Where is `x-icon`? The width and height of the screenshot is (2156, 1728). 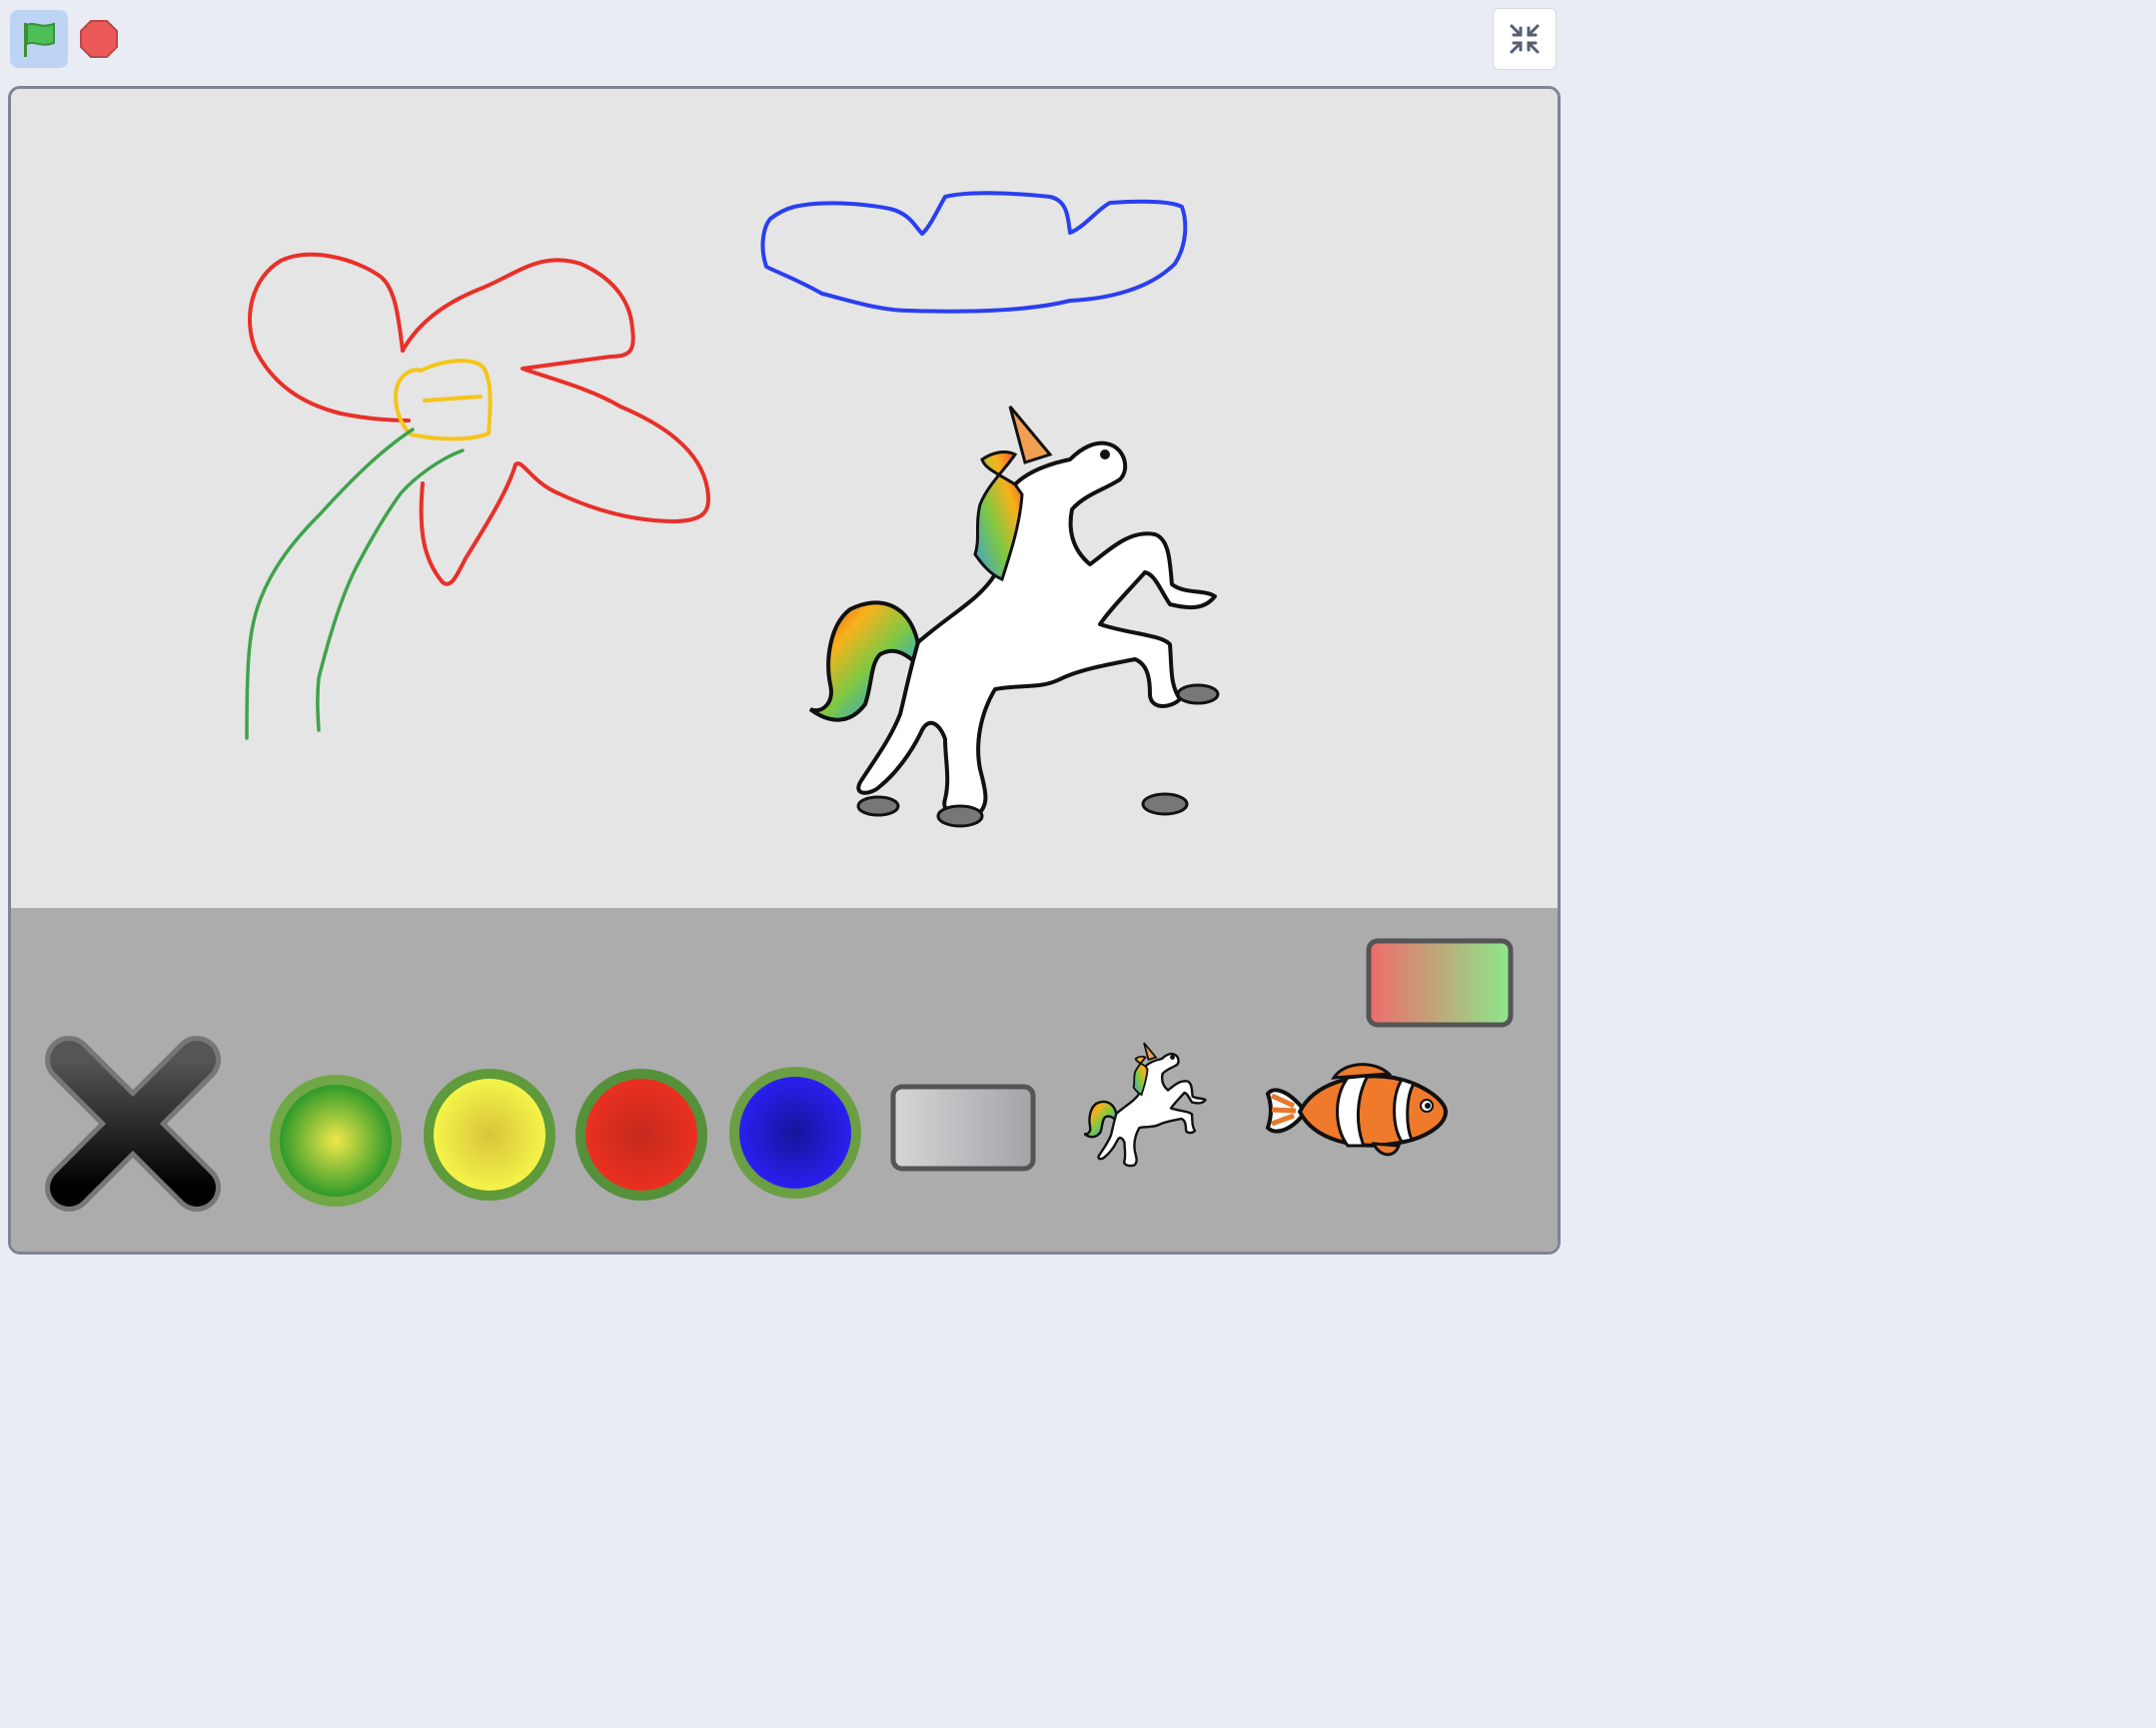 x-icon is located at coordinates (133, 1124).